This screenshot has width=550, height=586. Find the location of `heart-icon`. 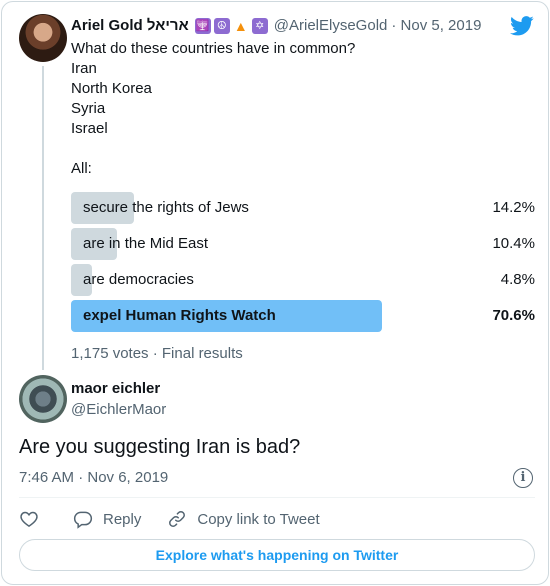

heart-icon is located at coordinates (29, 519).